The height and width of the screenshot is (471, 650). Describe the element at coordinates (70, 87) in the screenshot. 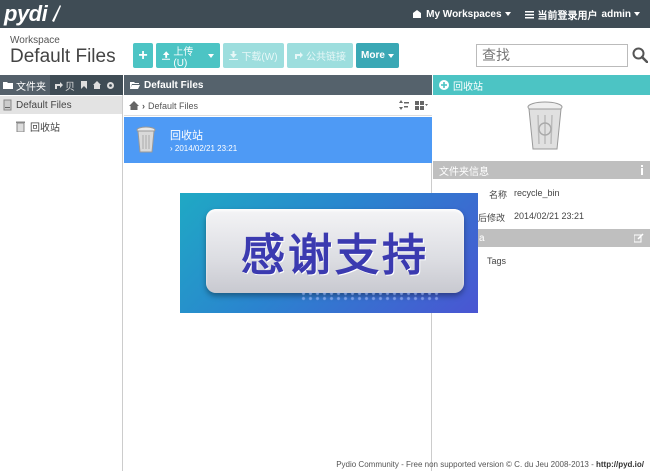

I see `tab-shared-label: 贝` at that location.